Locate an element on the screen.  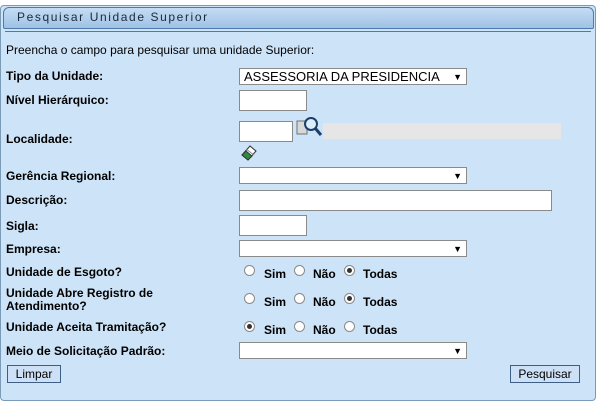
tipo-unidade-label: Tipo da Unidade: is located at coordinates (55, 76).